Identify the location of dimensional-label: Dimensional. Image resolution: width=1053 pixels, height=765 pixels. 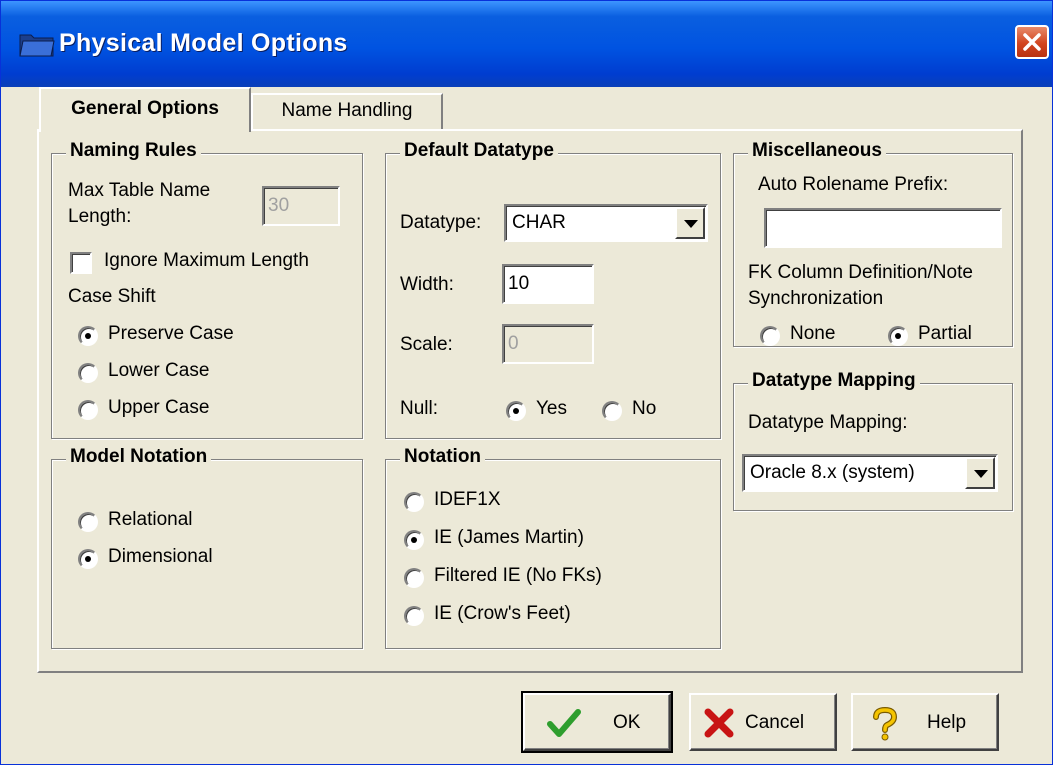
(160, 556).